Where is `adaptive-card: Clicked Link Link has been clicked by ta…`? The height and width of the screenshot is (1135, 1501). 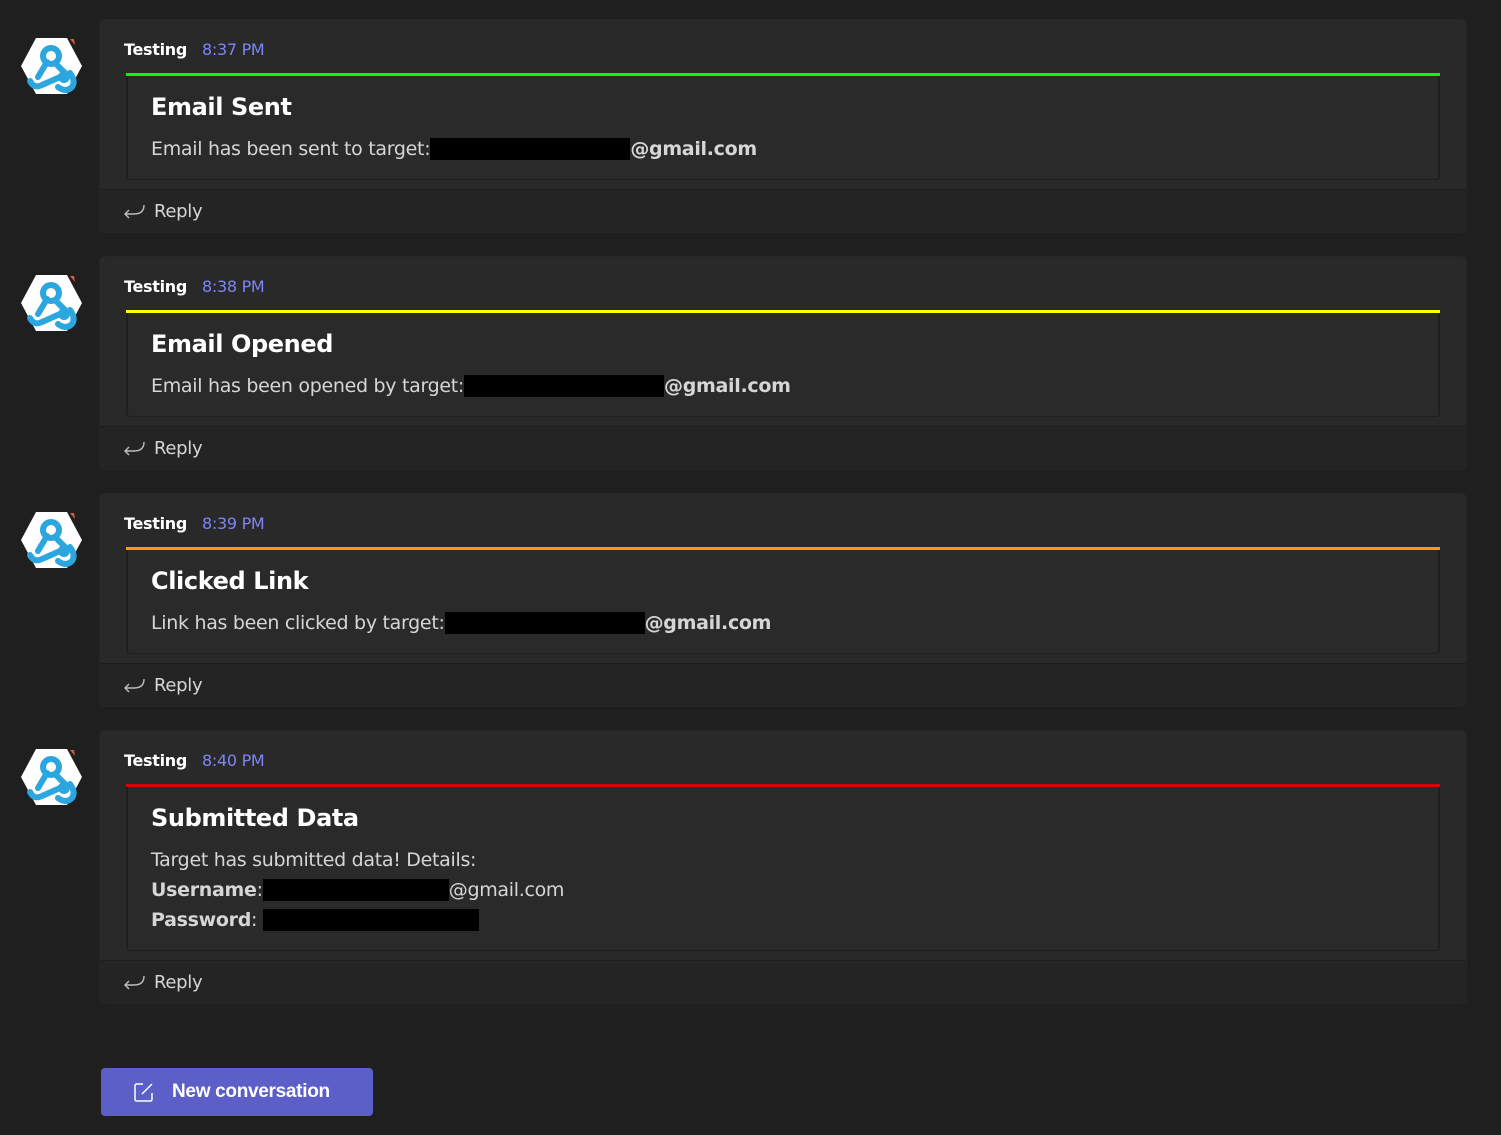
adaptive-card: Clicked Link Link has been clicked by ta… is located at coordinates (783, 600).